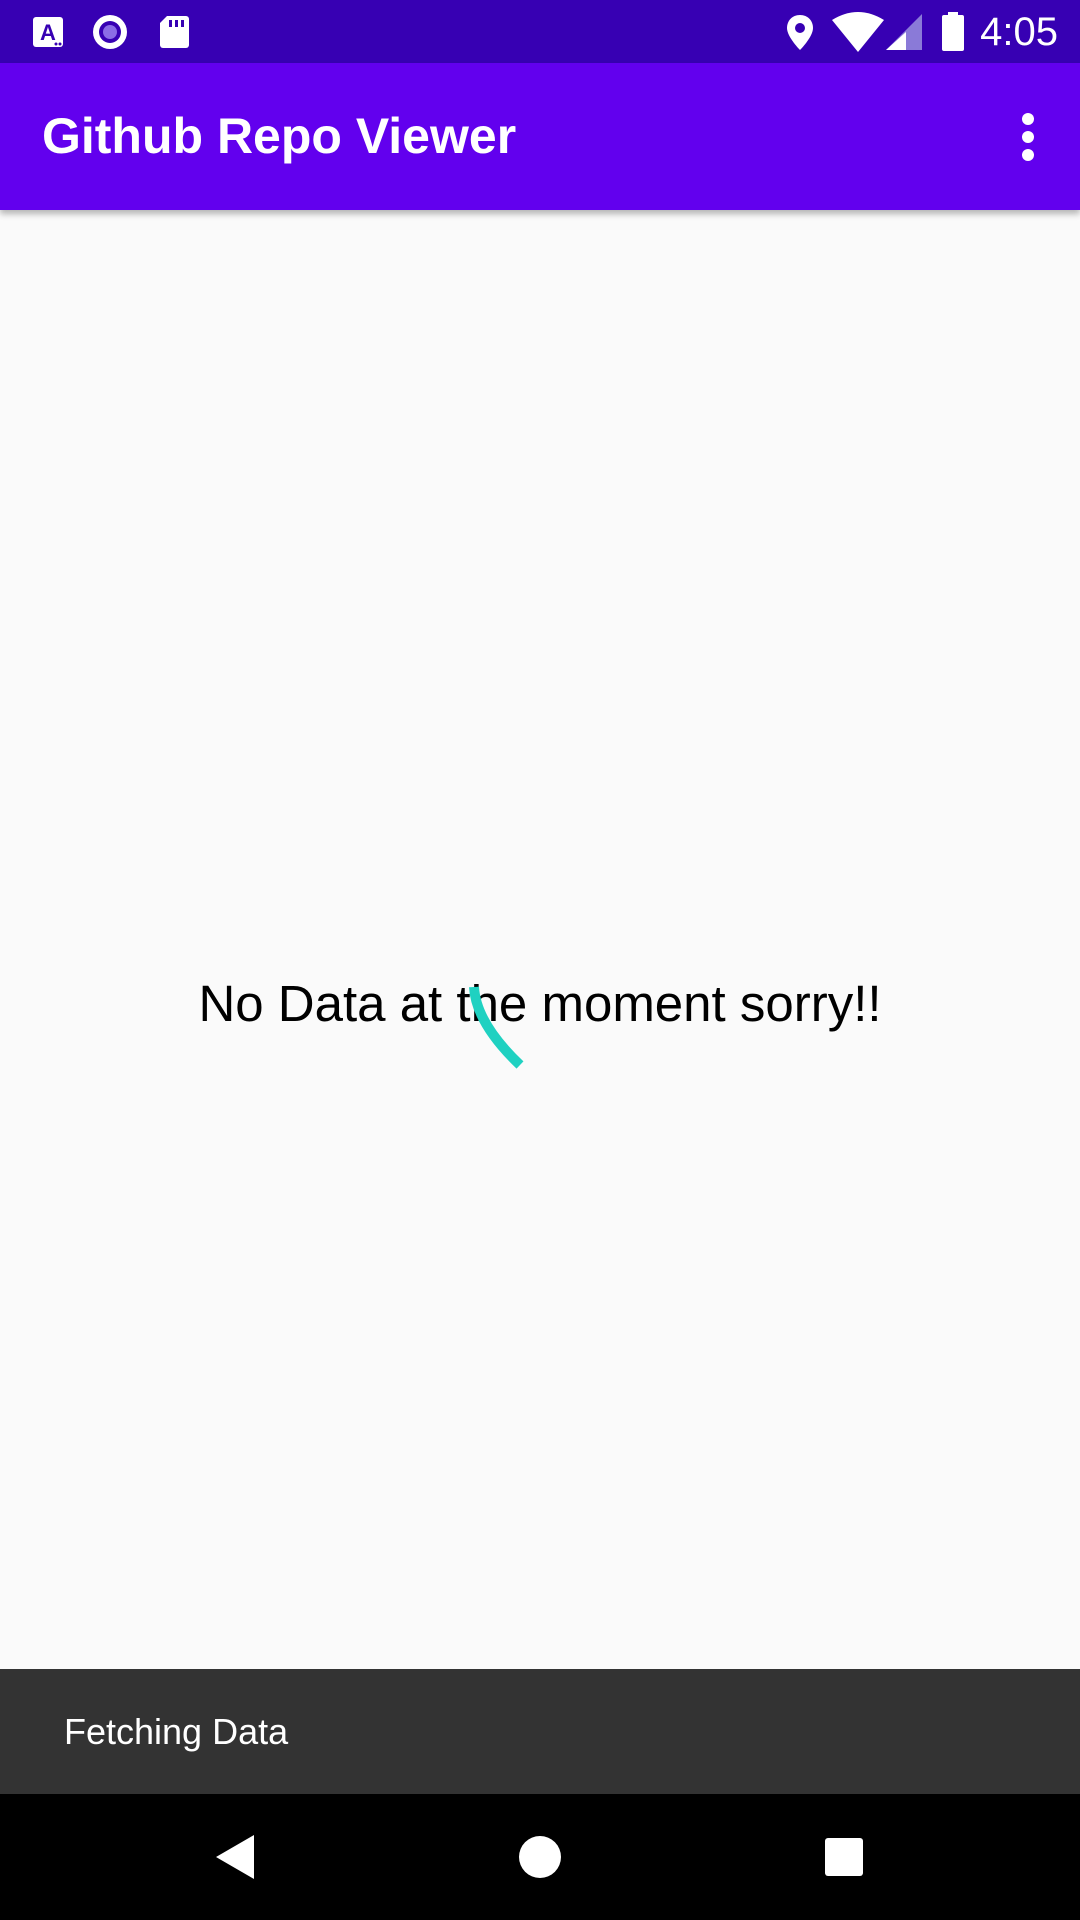 Image resolution: width=1080 pixels, height=1920 pixels. Describe the element at coordinates (844, 1857) in the screenshot. I see `recents-square-icon` at that location.